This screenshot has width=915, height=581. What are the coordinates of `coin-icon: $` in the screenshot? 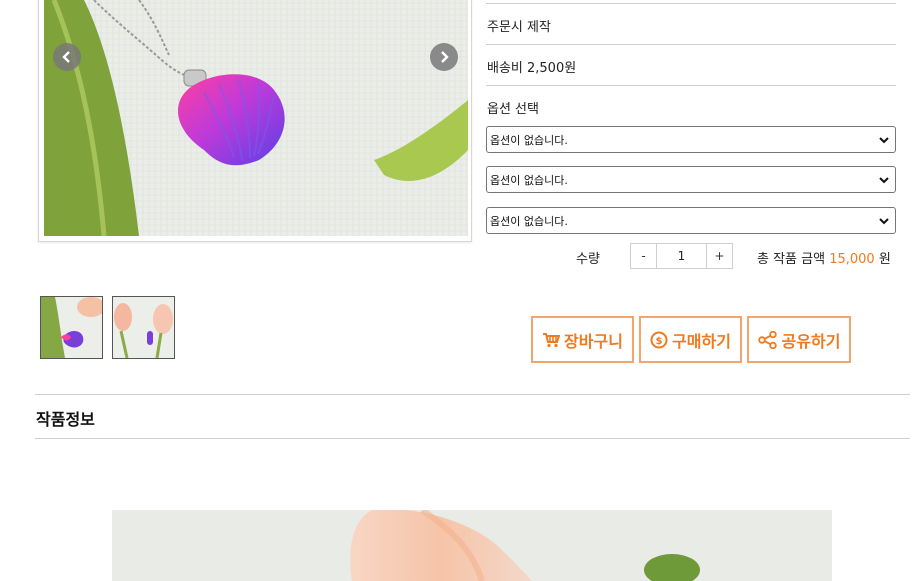 It's located at (659, 339).